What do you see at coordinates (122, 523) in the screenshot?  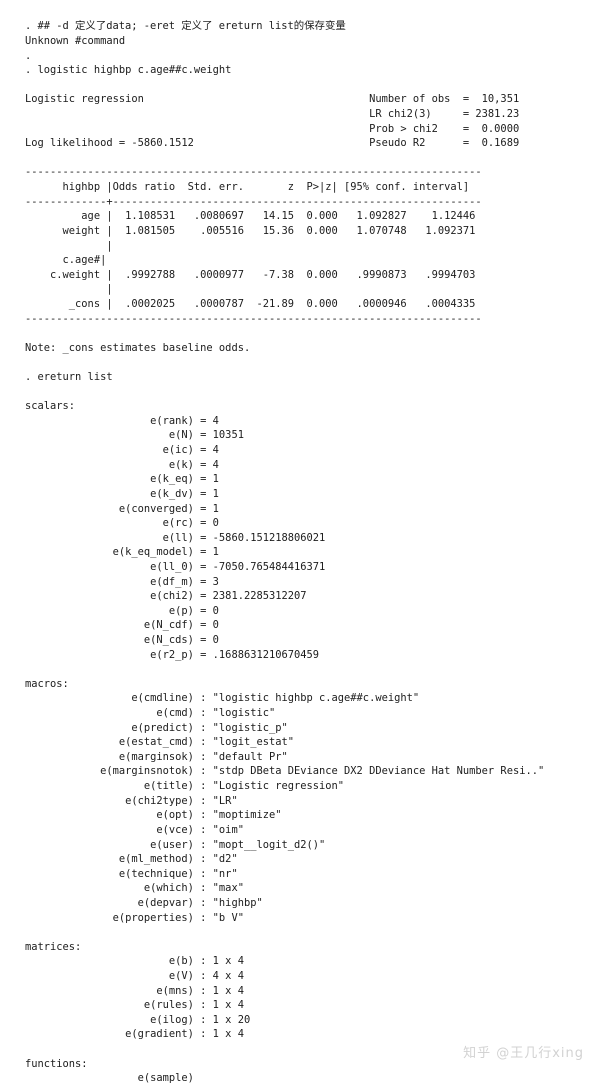 I see `console-line-34: e(rc) = 0` at bounding box center [122, 523].